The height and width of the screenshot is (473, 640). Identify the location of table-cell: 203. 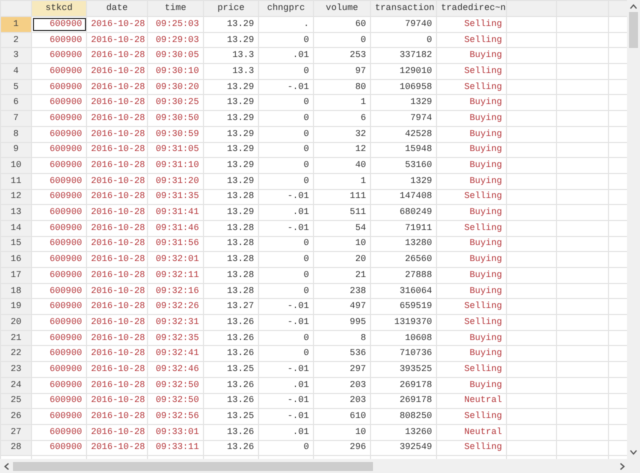
(342, 385).